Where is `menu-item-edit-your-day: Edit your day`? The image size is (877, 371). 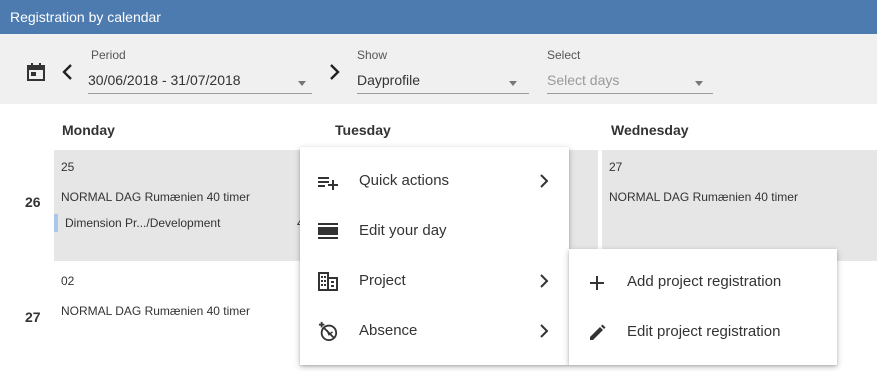 menu-item-edit-your-day: Edit your day is located at coordinates (434, 231).